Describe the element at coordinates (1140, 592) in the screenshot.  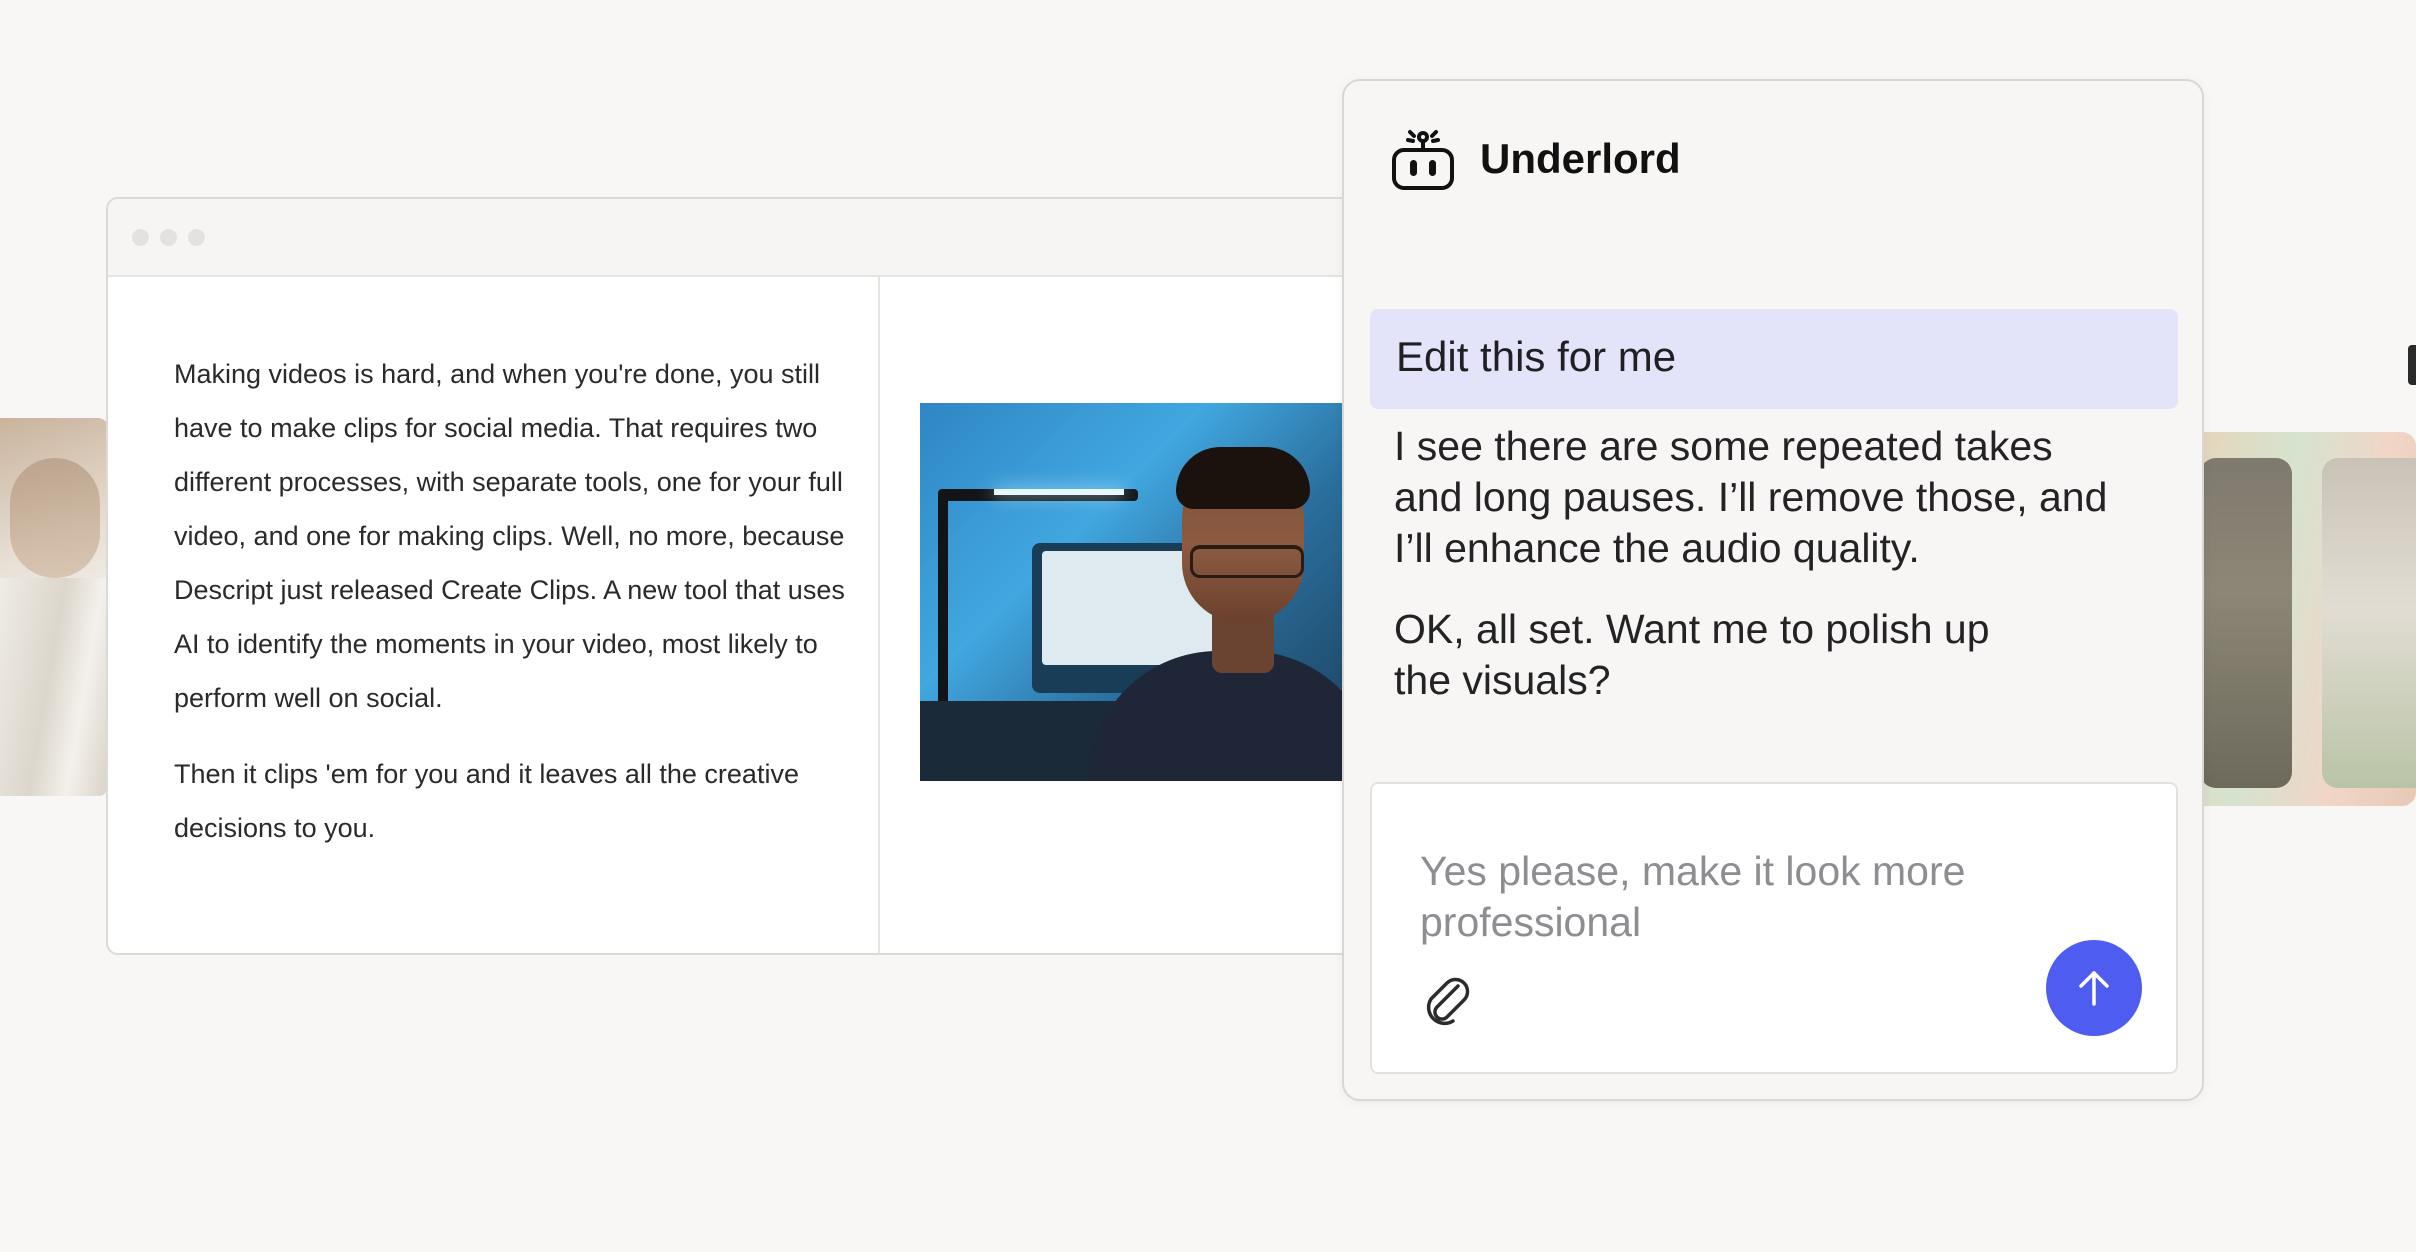
I see `video-preview` at that location.